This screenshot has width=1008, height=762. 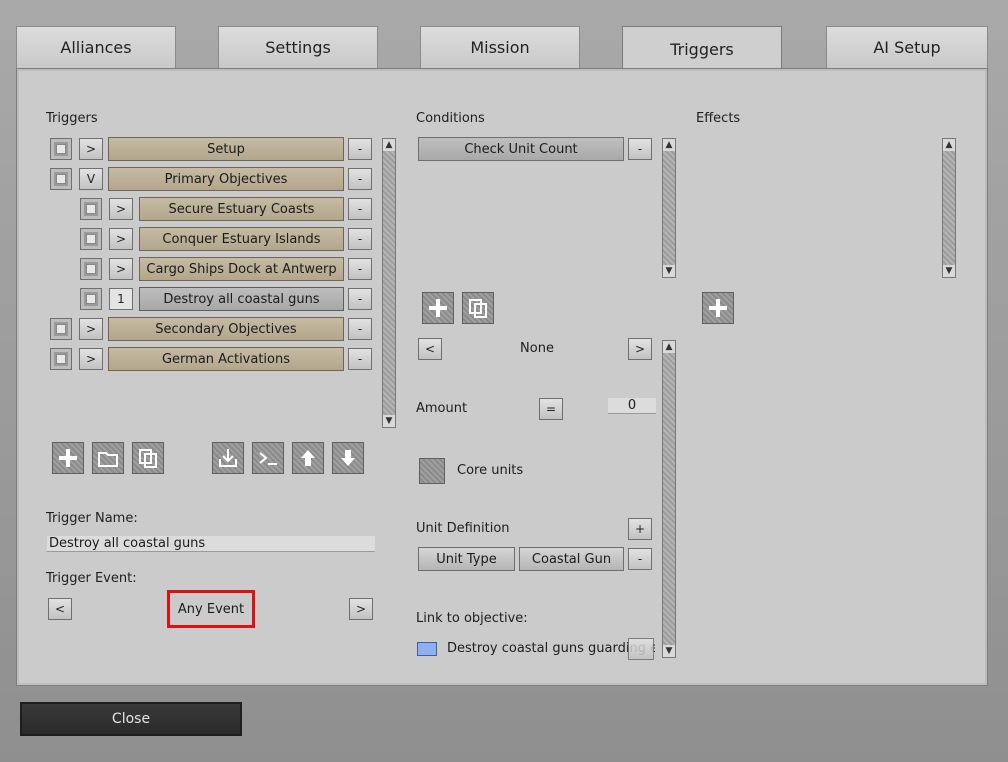 I want to click on condition-item-check-unit-count: Check Unit Count, so click(x=521, y=149).